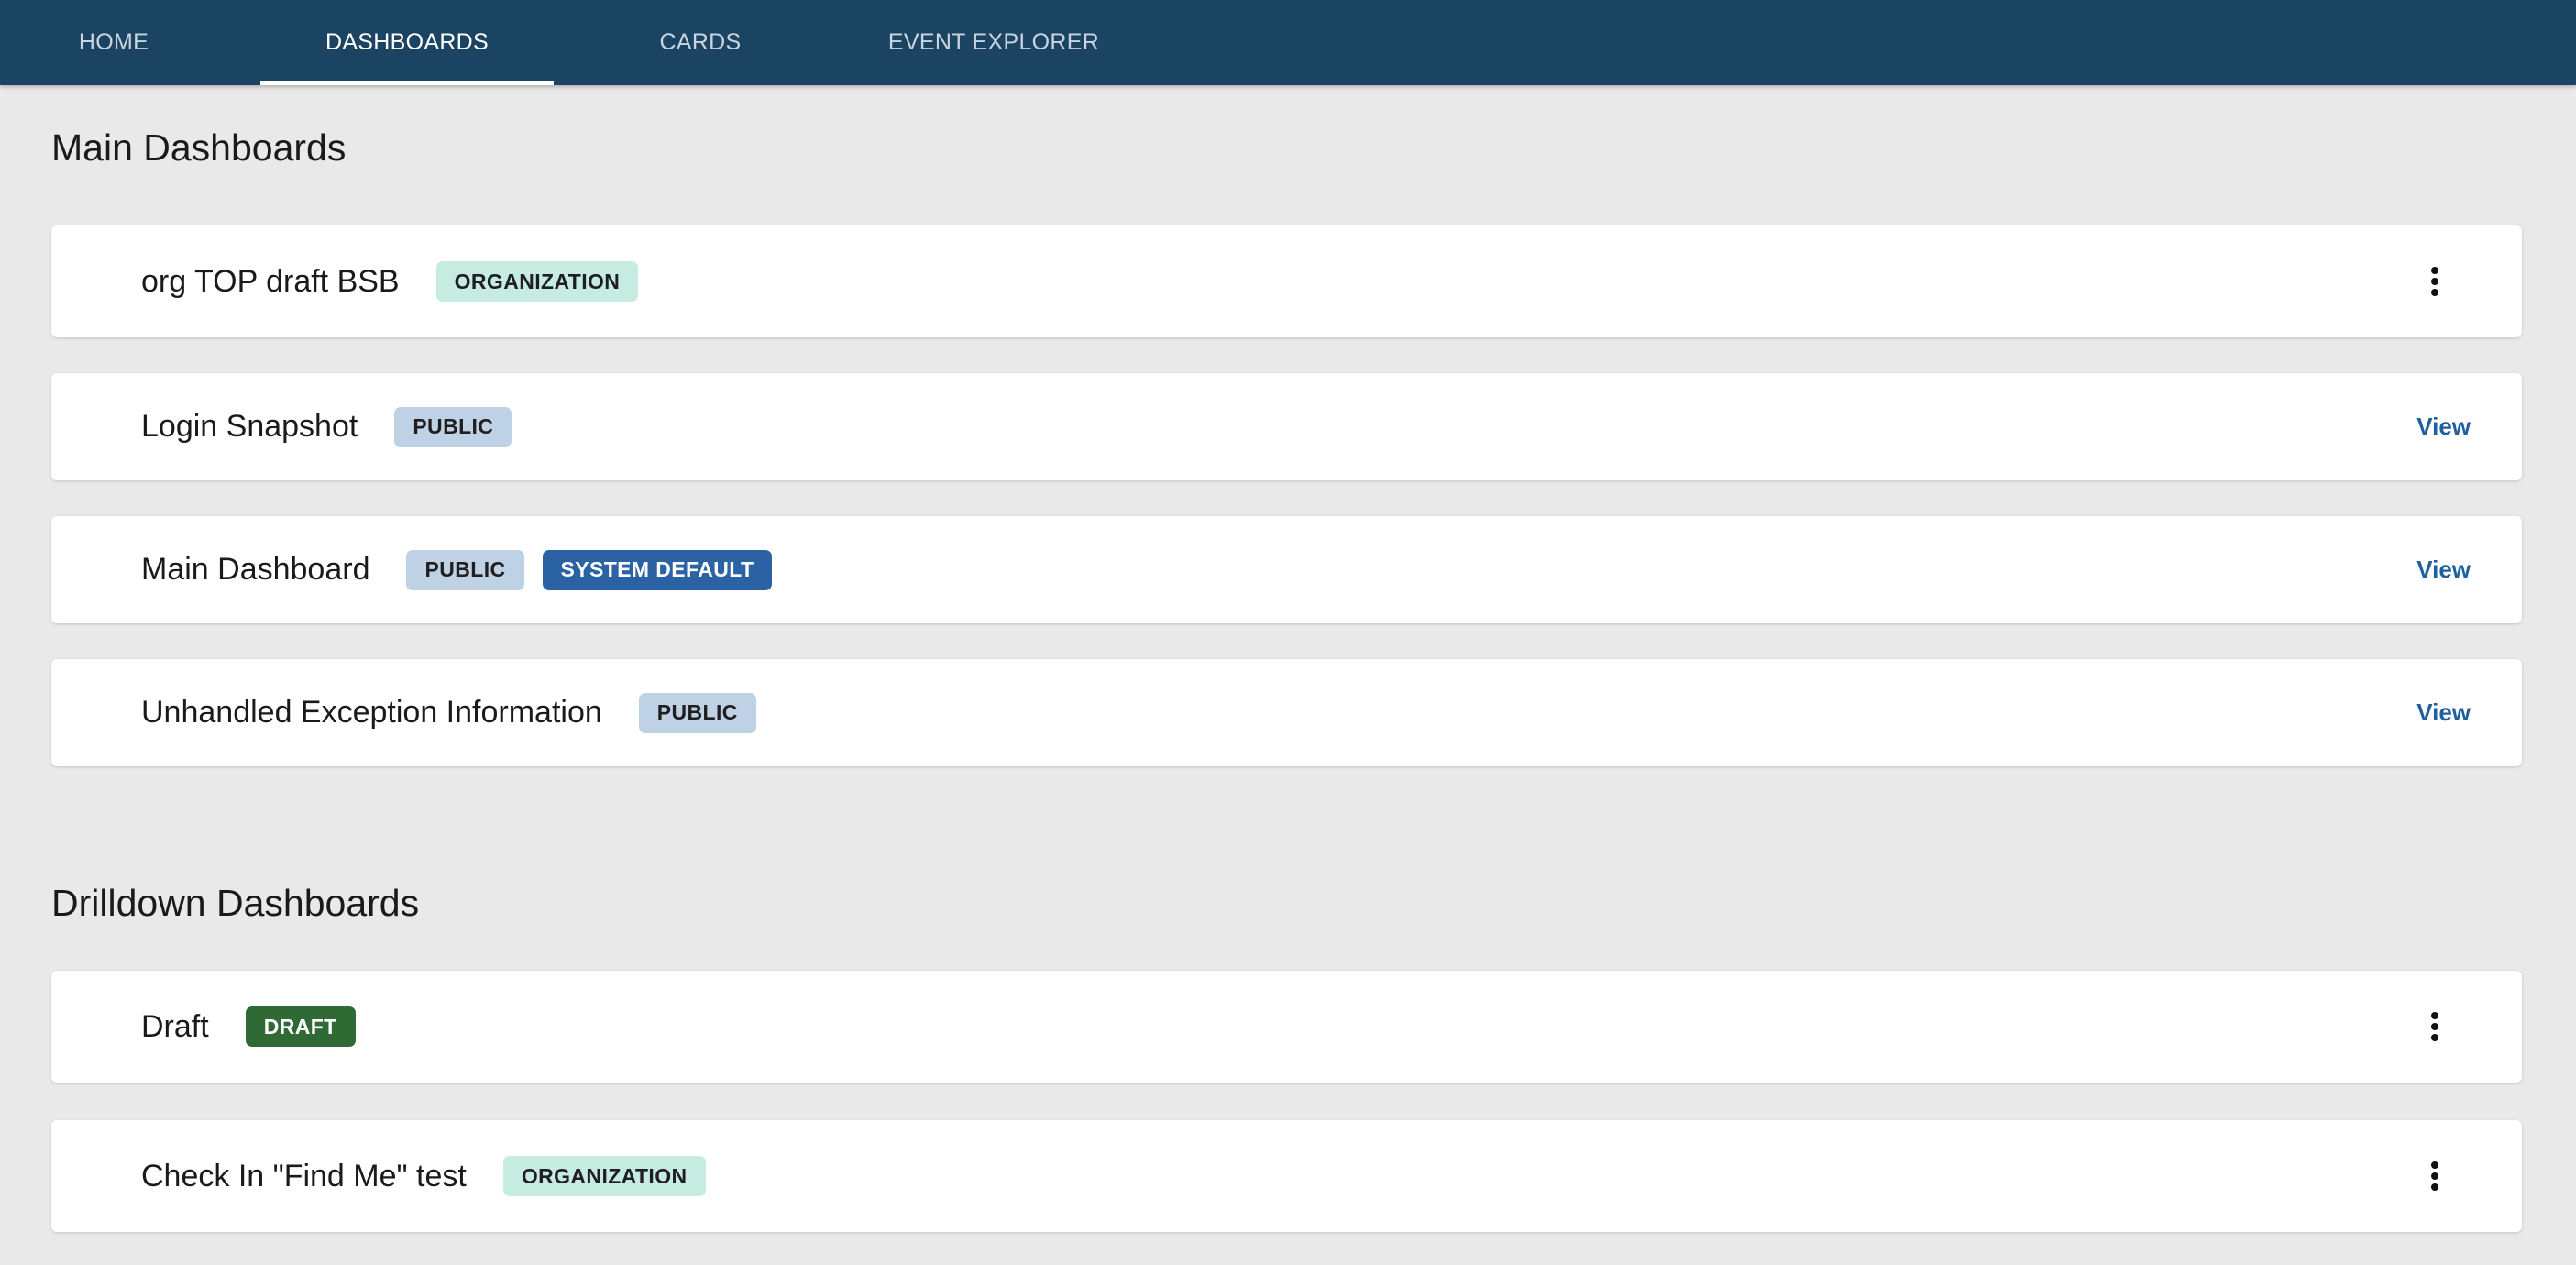  Describe the element at coordinates (114, 42) in the screenshot. I see `tab-home: HOME` at that location.